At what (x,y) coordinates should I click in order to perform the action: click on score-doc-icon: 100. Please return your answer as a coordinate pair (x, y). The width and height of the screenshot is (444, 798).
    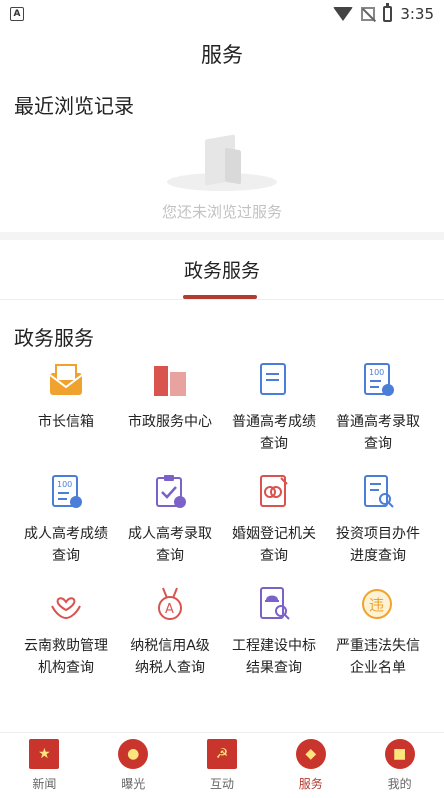
    Looking at the image, I should click on (66, 492).